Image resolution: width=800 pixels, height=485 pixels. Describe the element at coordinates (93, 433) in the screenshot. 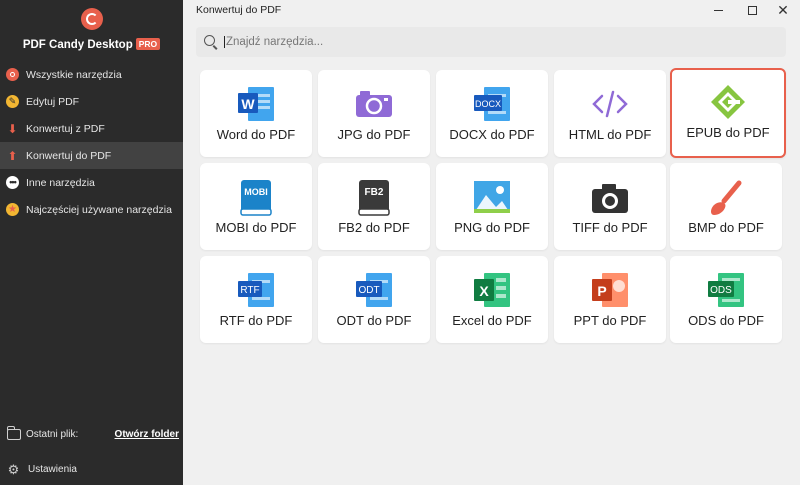

I see `recent-file-row: Ostatni plik: Otwórz folder` at that location.